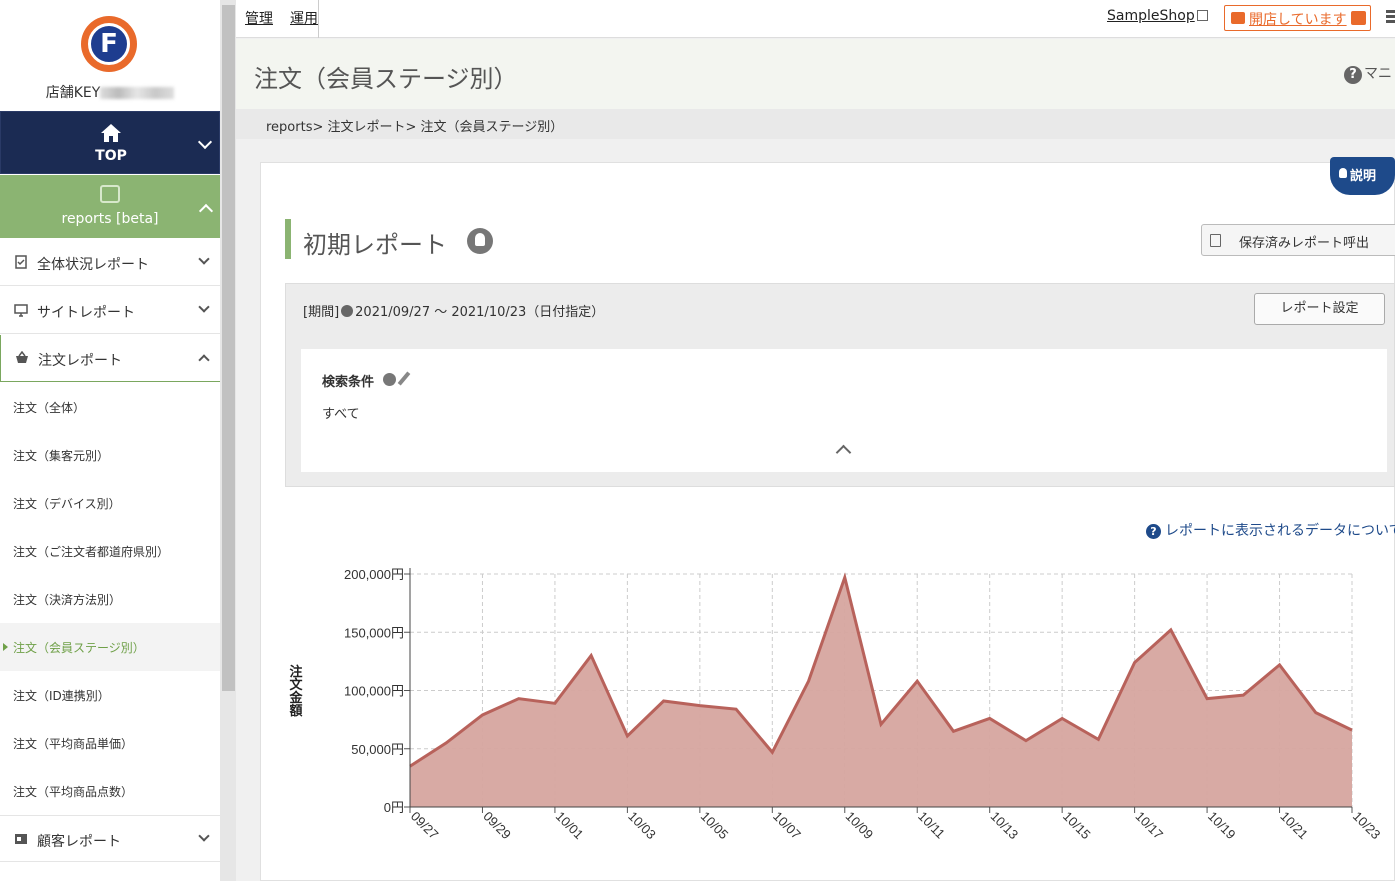 The height and width of the screenshot is (881, 1395). Describe the element at coordinates (21, 310) in the screenshot. I see `monitor-icon` at that location.